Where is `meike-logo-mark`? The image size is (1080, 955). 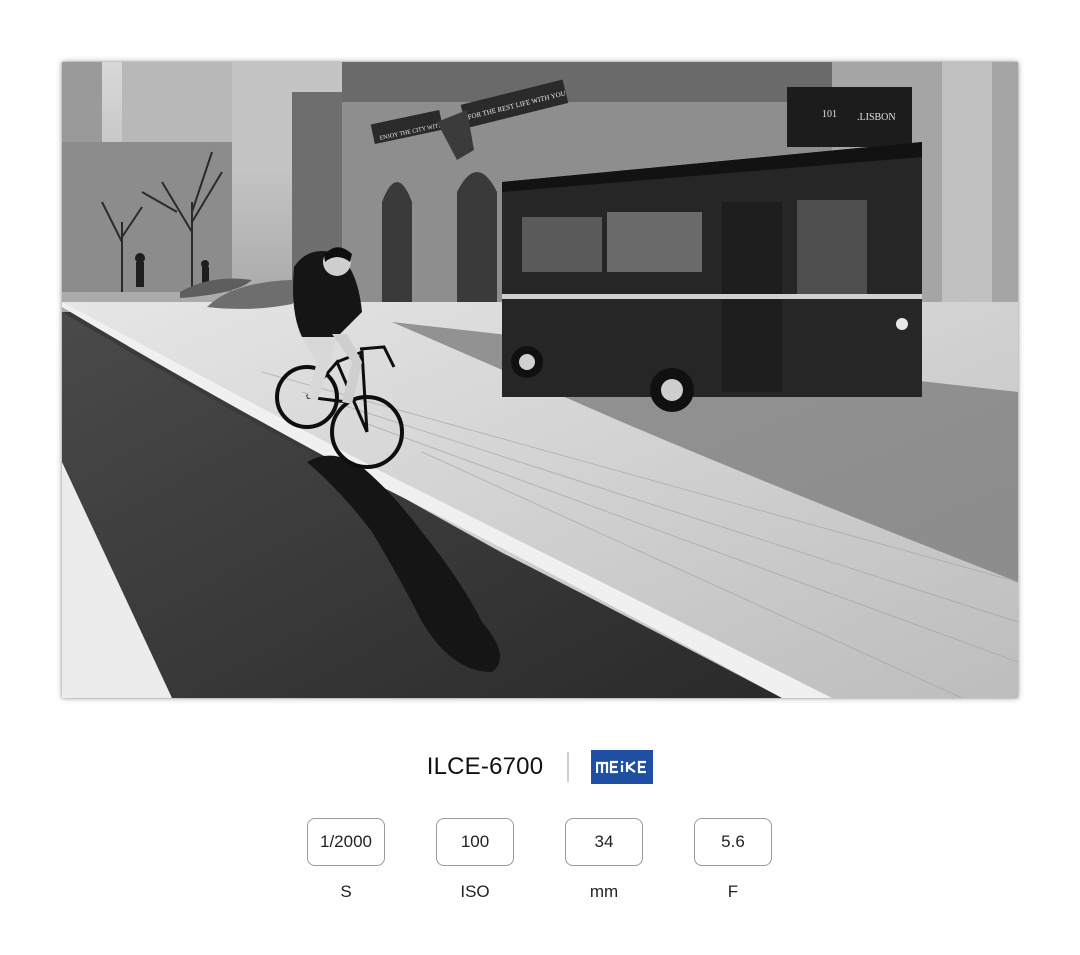
meike-logo-mark is located at coordinates (621, 767).